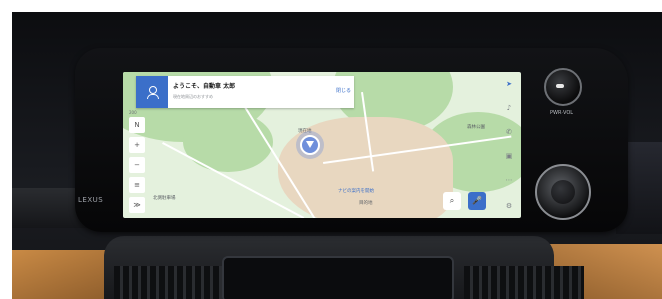 This screenshot has width=662, height=299. I want to click on air-vent-right, so click(524, 282).